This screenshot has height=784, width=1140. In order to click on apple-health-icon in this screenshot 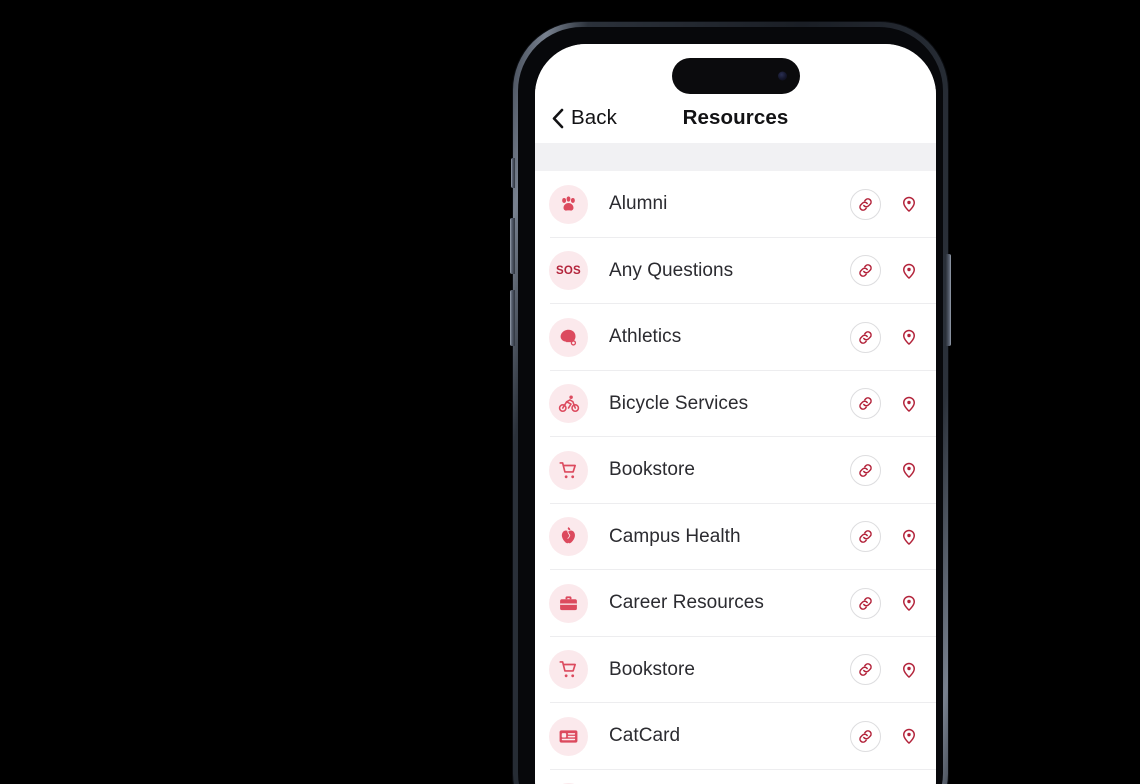, I will do `click(568, 537)`.